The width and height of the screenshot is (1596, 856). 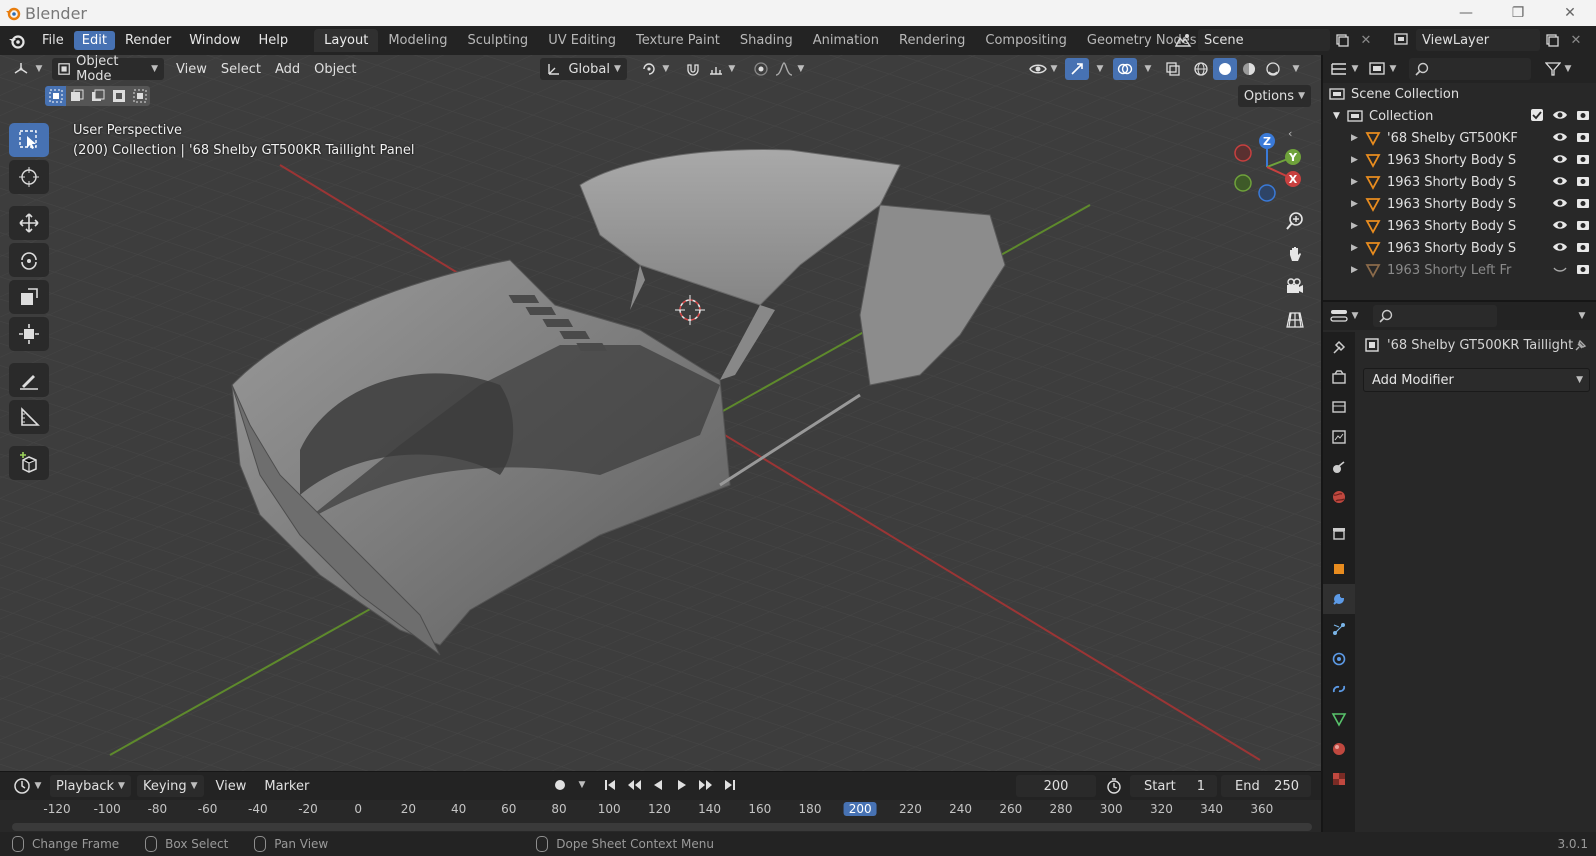 What do you see at coordinates (1339, 569) in the screenshot?
I see `object-properties-tab` at bounding box center [1339, 569].